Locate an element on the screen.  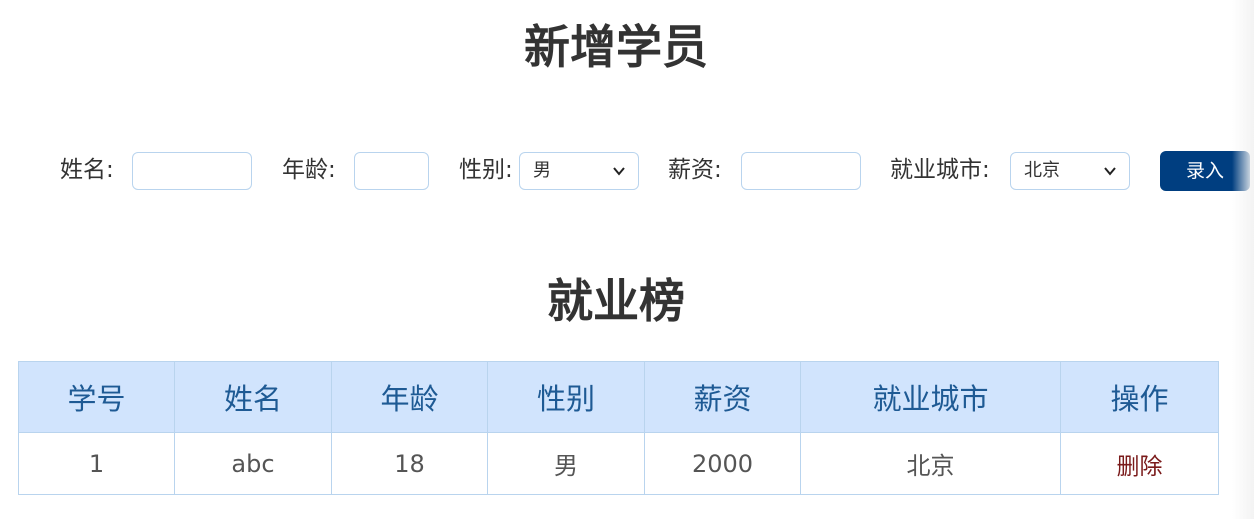
scroll-edge-shade is located at coordinates (1243, 259).